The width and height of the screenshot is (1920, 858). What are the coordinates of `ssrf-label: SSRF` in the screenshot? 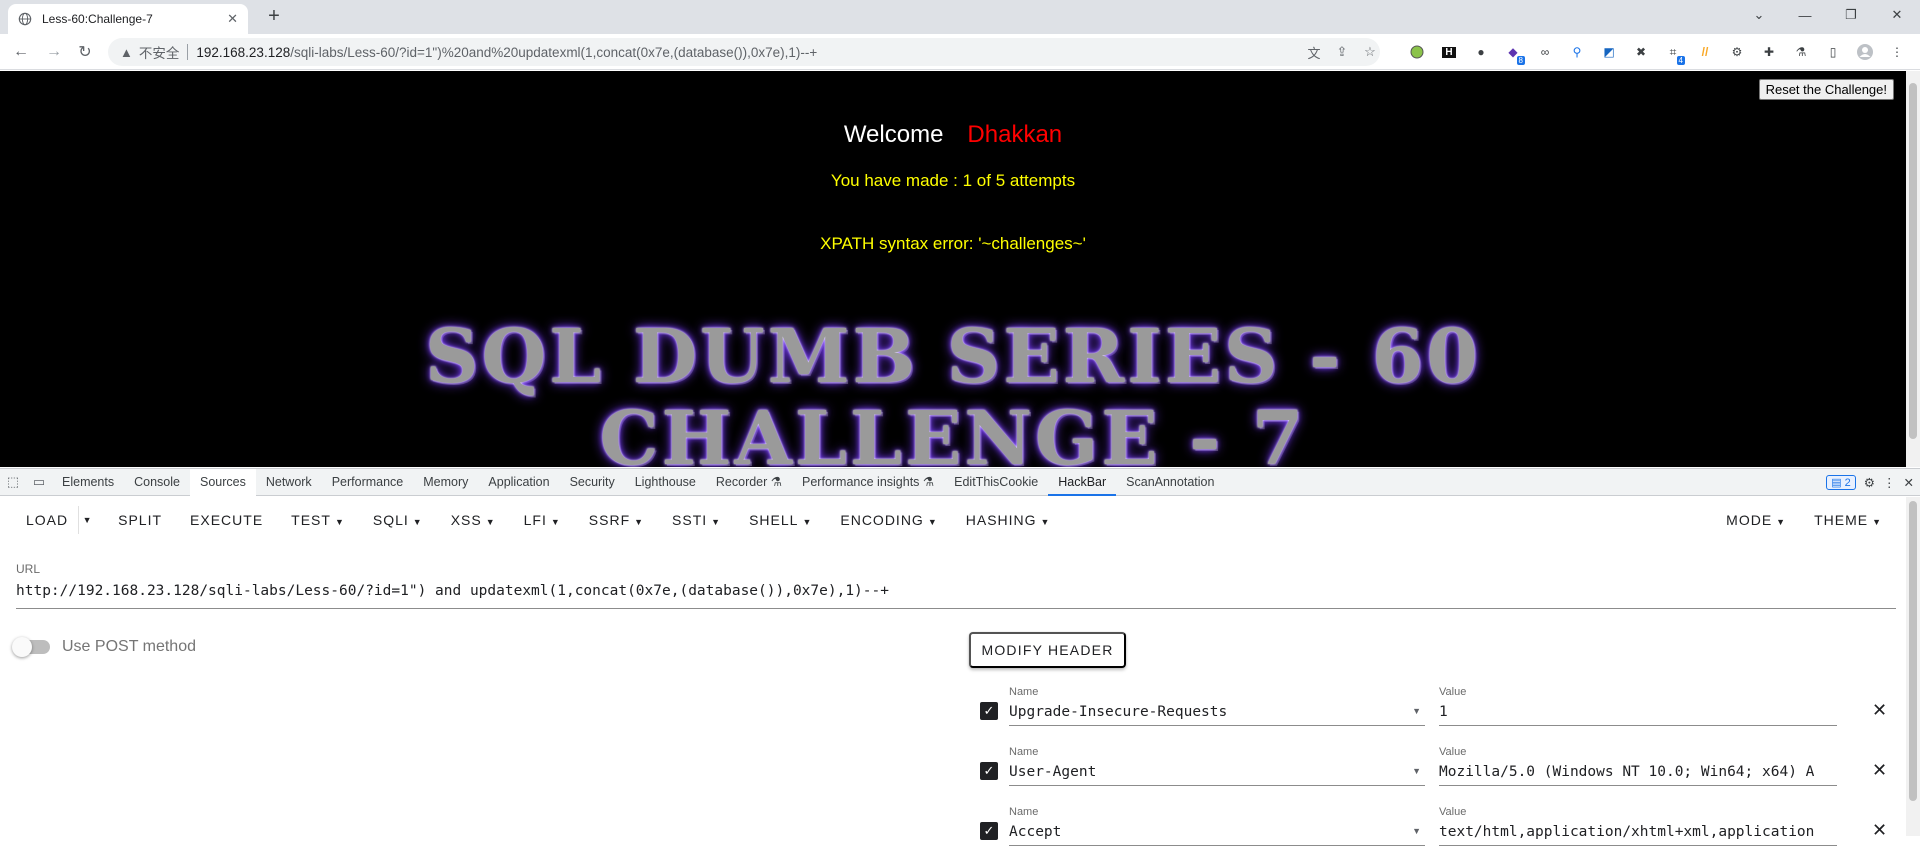 It's located at (609, 520).